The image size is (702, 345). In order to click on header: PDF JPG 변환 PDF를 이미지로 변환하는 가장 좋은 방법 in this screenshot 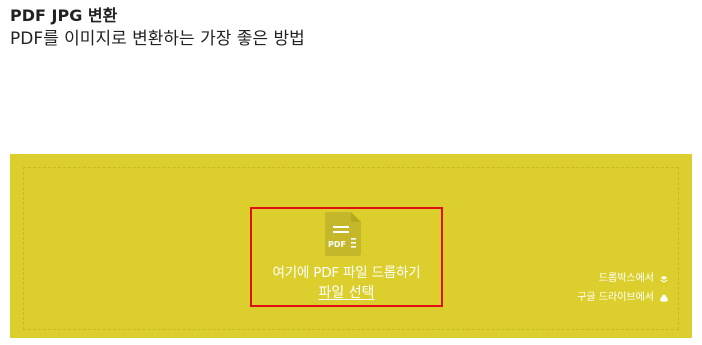, I will do `click(157, 28)`.